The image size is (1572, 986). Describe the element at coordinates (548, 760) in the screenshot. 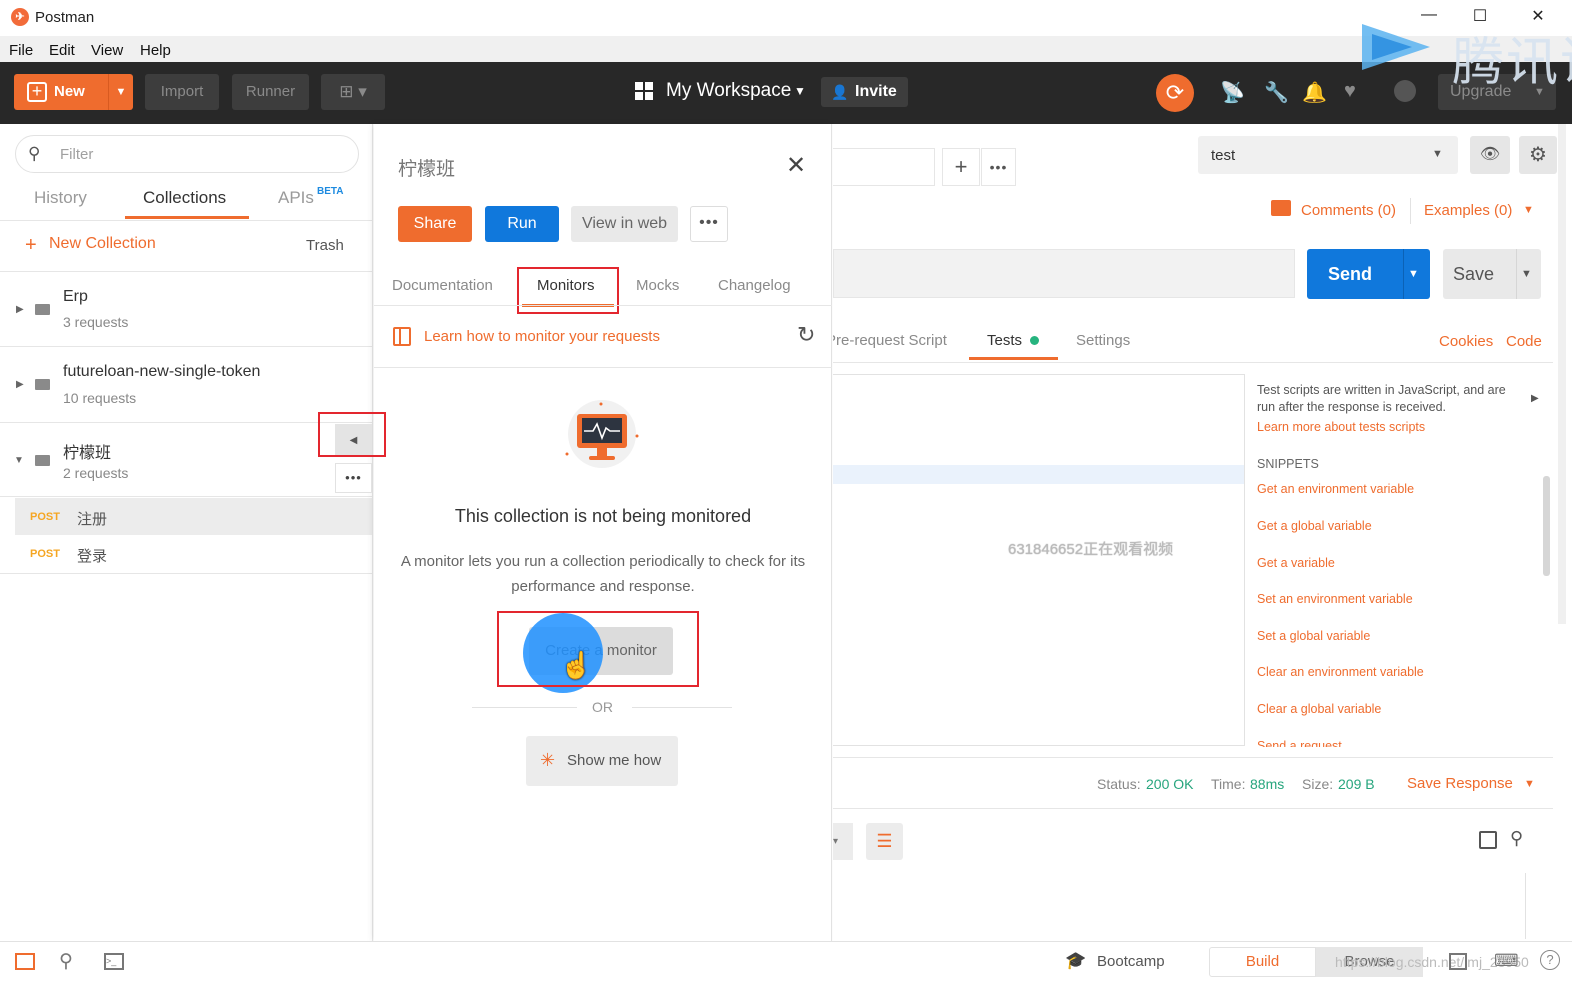

I see `pointer-click-icon: ✳` at that location.